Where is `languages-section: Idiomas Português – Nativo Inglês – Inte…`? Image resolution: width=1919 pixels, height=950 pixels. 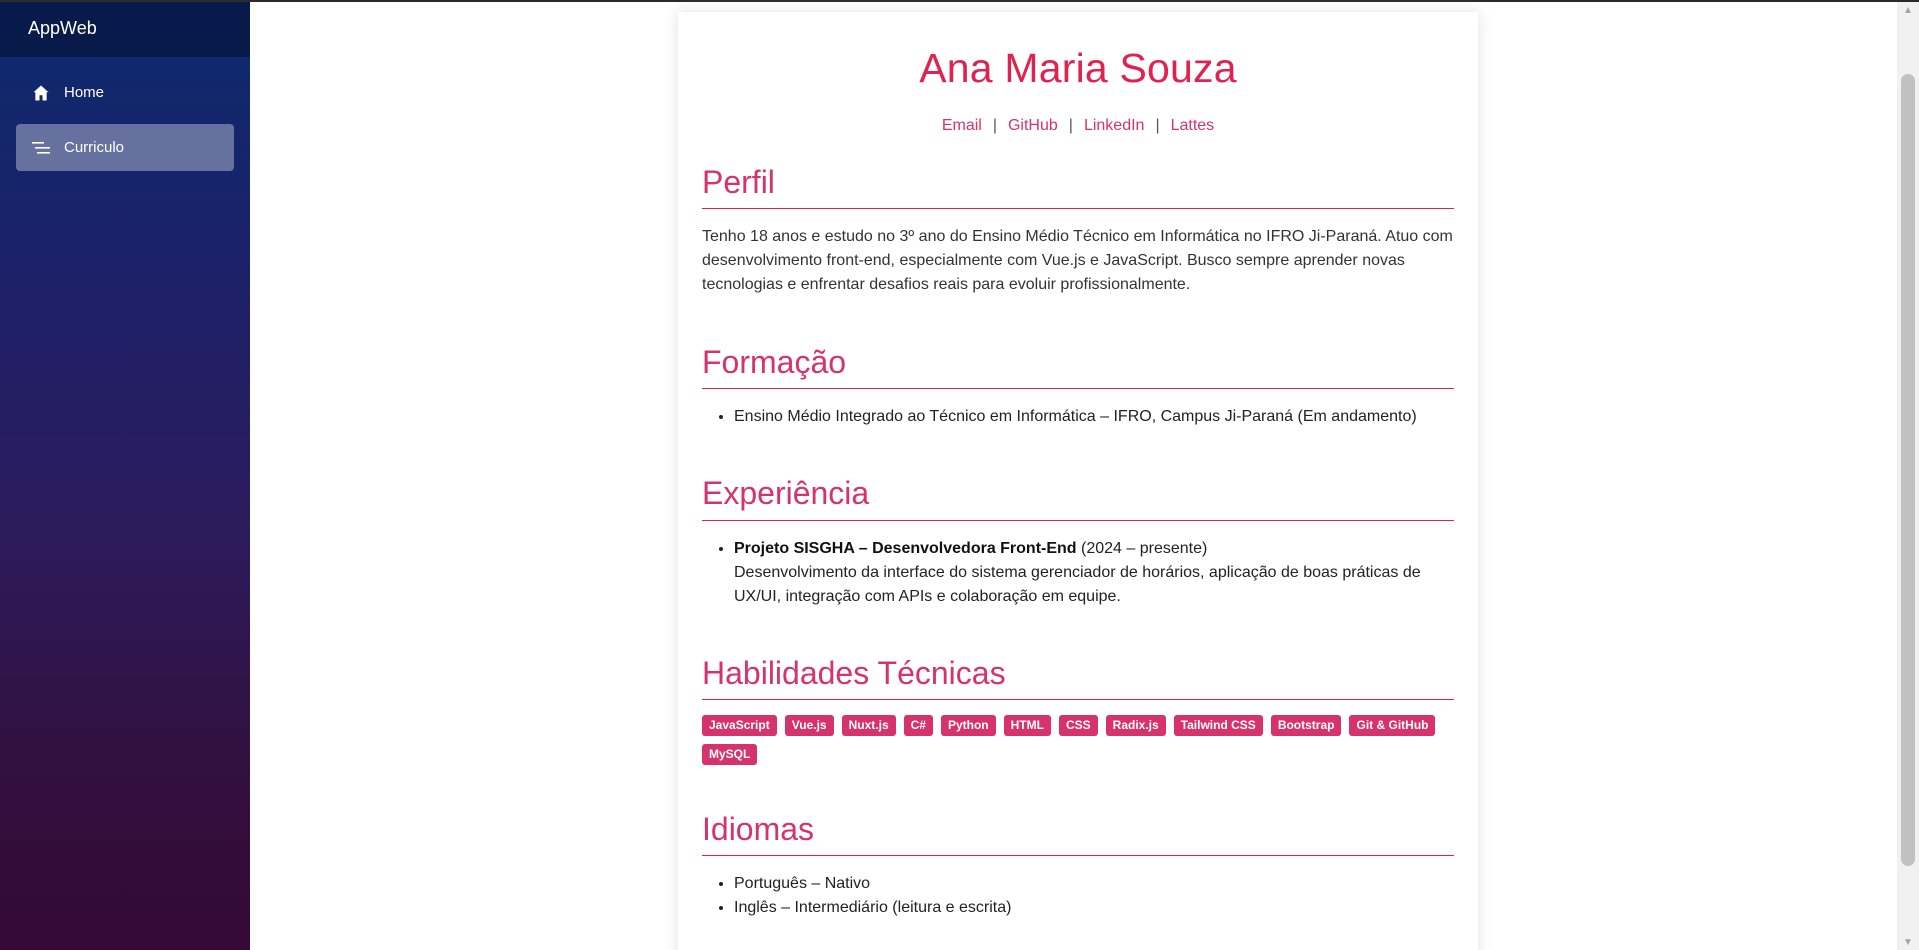
languages-section: Idiomas Português – Nativo Inglês – Inte… is located at coordinates (1078, 865).